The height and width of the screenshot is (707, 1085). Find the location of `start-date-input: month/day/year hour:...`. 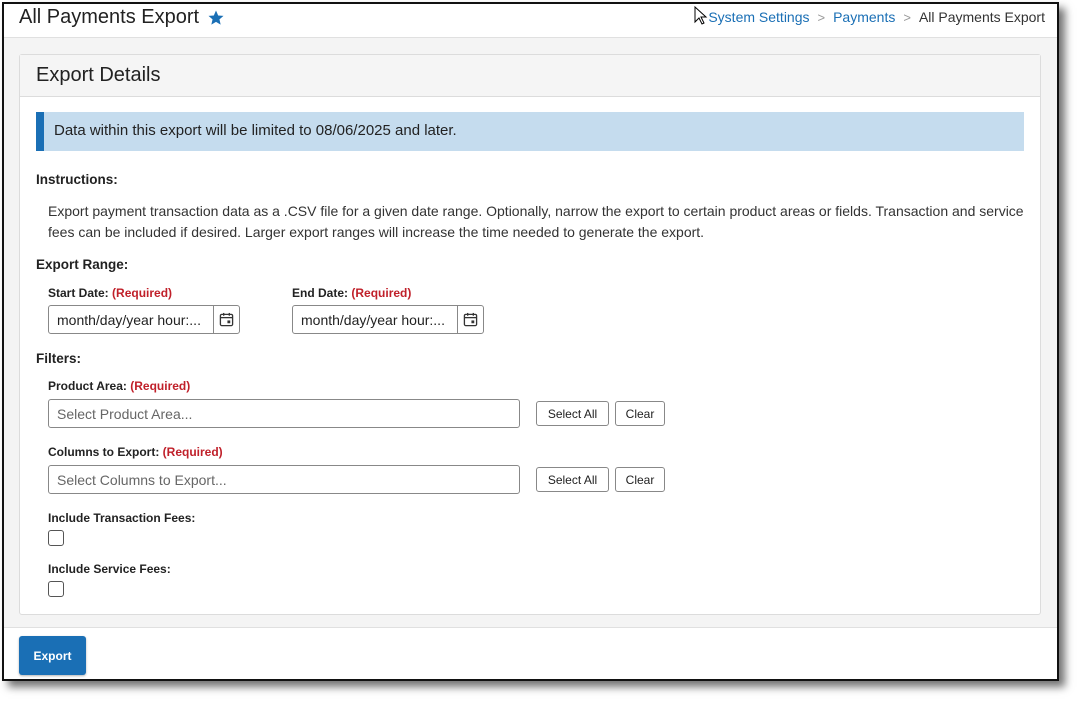

start-date-input: month/day/year hour:... is located at coordinates (144, 319).